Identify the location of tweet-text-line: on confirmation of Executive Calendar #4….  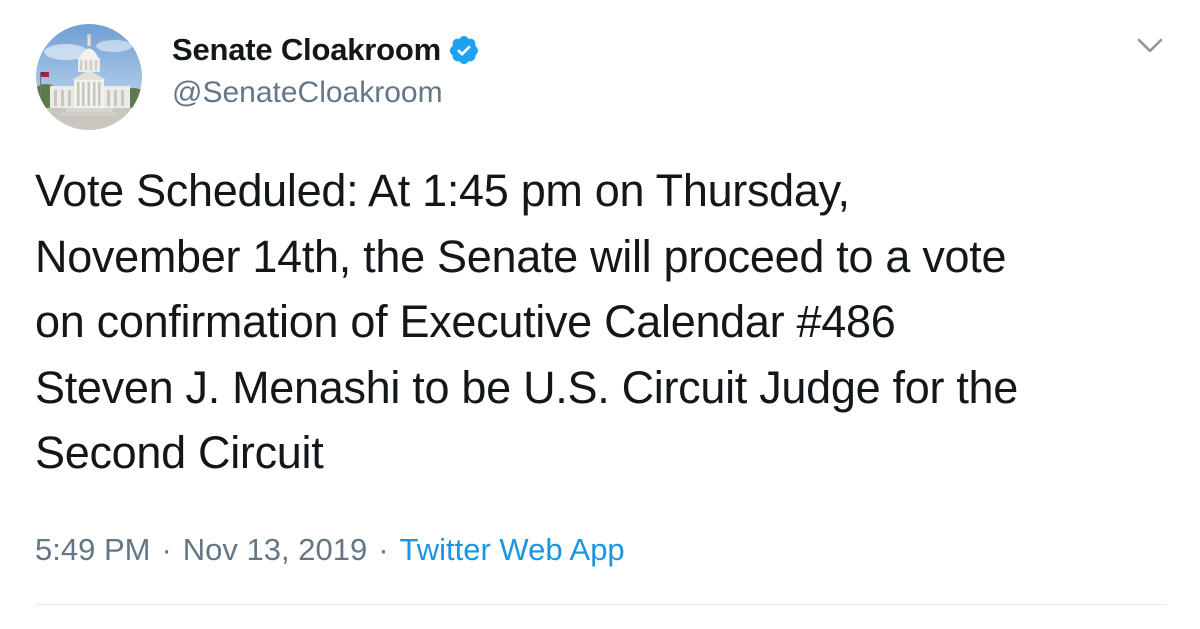
(465, 321).